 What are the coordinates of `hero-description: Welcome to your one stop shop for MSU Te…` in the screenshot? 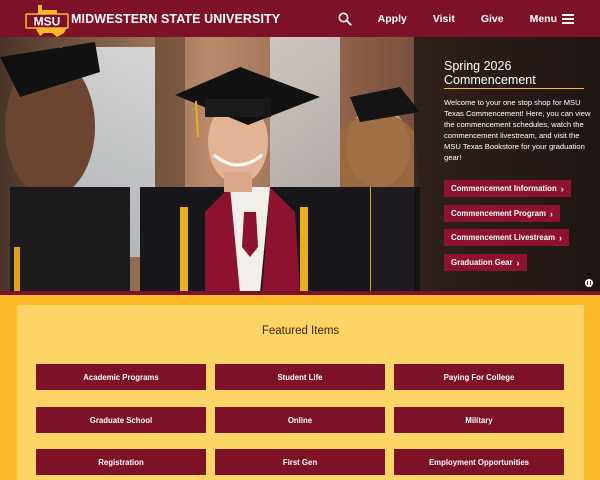 It's located at (517, 130).